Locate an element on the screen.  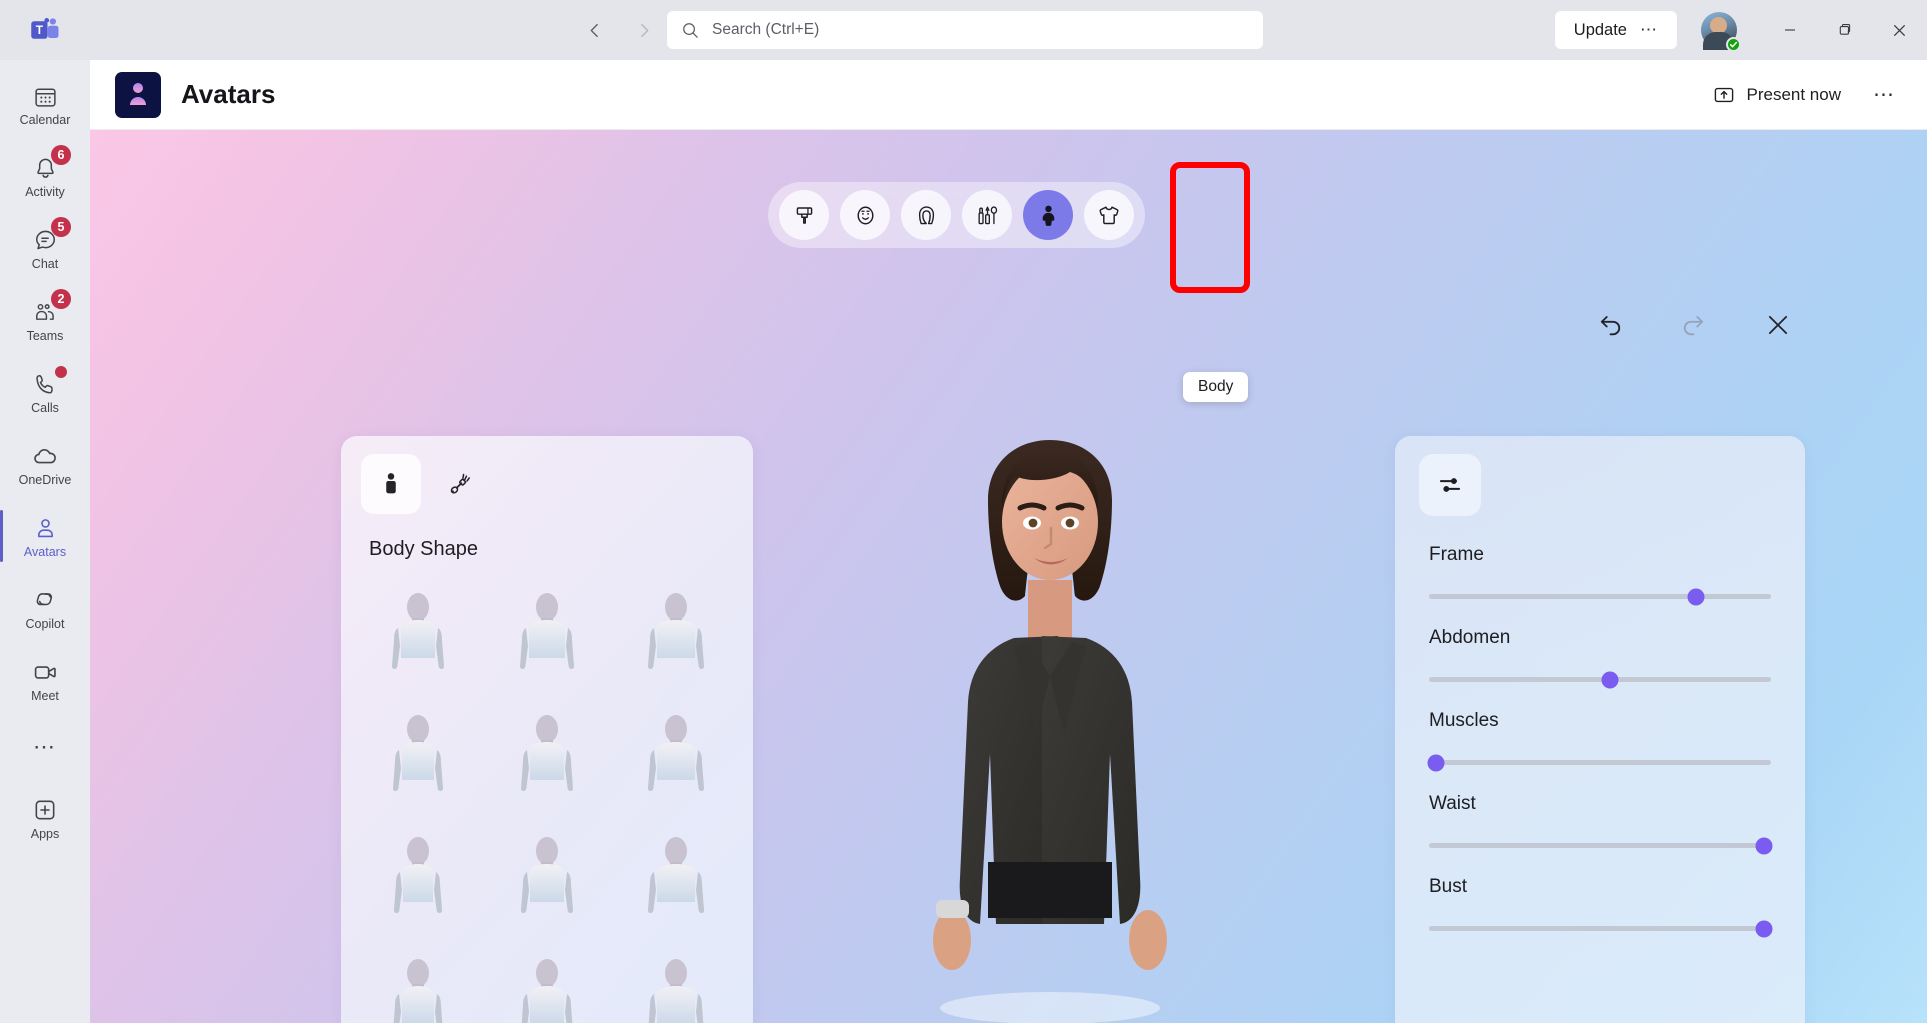
sidebar-item-chat: Chat 5 is located at coordinates (45, 248).